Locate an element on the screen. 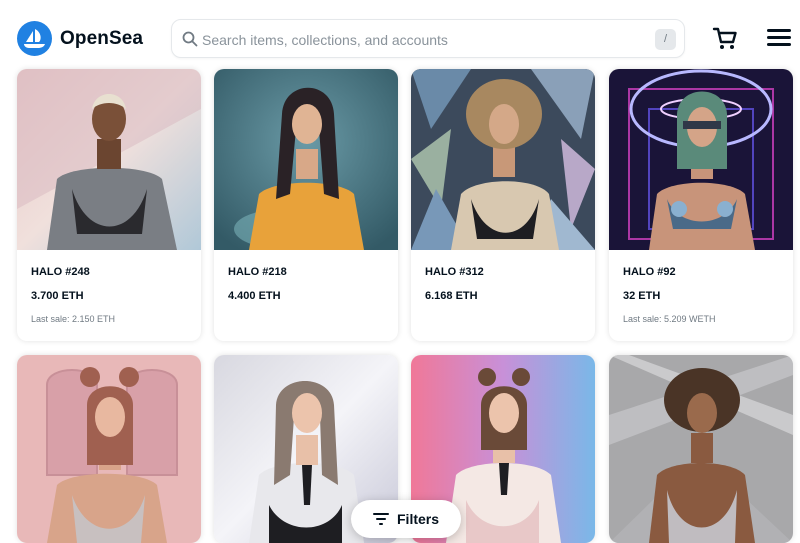  cart-icon is located at coordinates (725, 39).